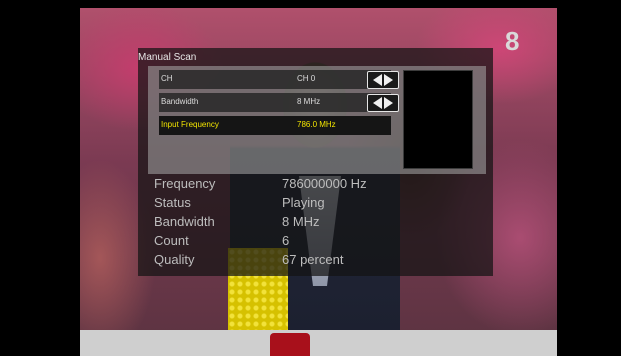 This screenshot has width=621, height=356. Describe the element at coordinates (306, 78) in the screenshot. I see `setting-value: CH 0` at that location.